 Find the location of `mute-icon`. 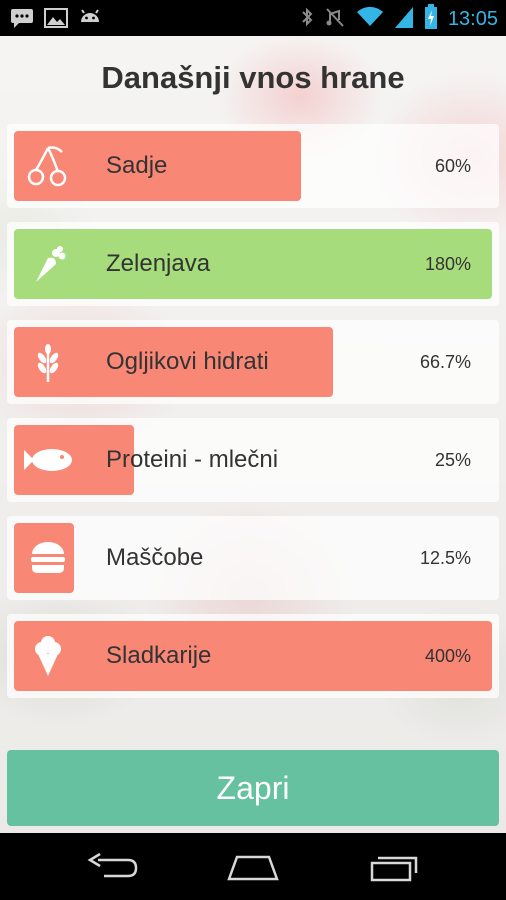

mute-icon is located at coordinates (335, 19).